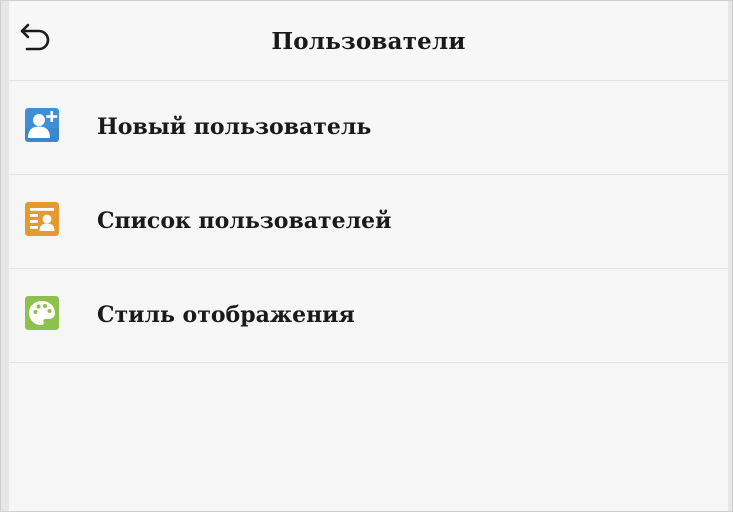 This screenshot has height=512, width=733. I want to click on screen-frame-left, so click(5, 256).